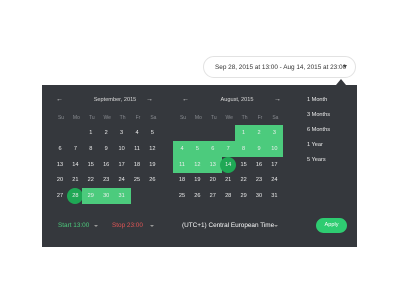 The width and height of the screenshot is (400, 300). I want to click on preset-option: 3 Months, so click(318, 115).